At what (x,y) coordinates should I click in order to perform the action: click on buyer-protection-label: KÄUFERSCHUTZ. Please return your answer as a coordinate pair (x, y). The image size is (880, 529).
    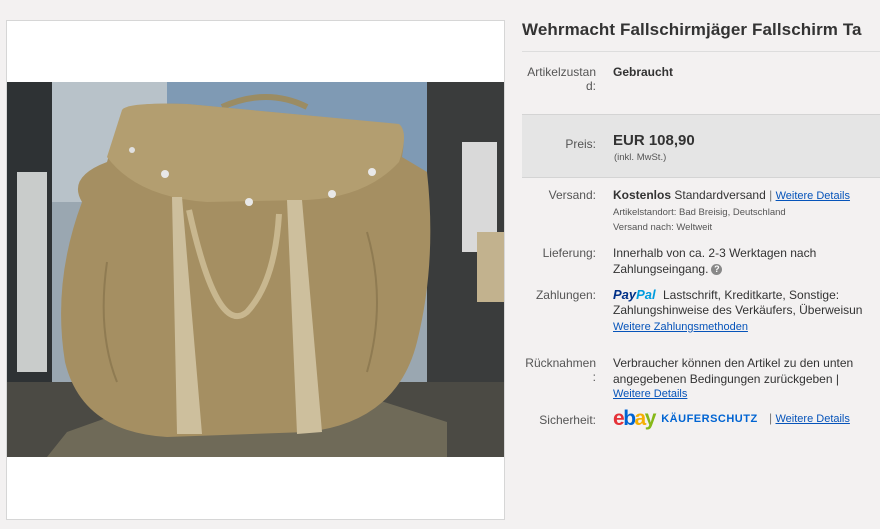
    Looking at the image, I should click on (709, 419).